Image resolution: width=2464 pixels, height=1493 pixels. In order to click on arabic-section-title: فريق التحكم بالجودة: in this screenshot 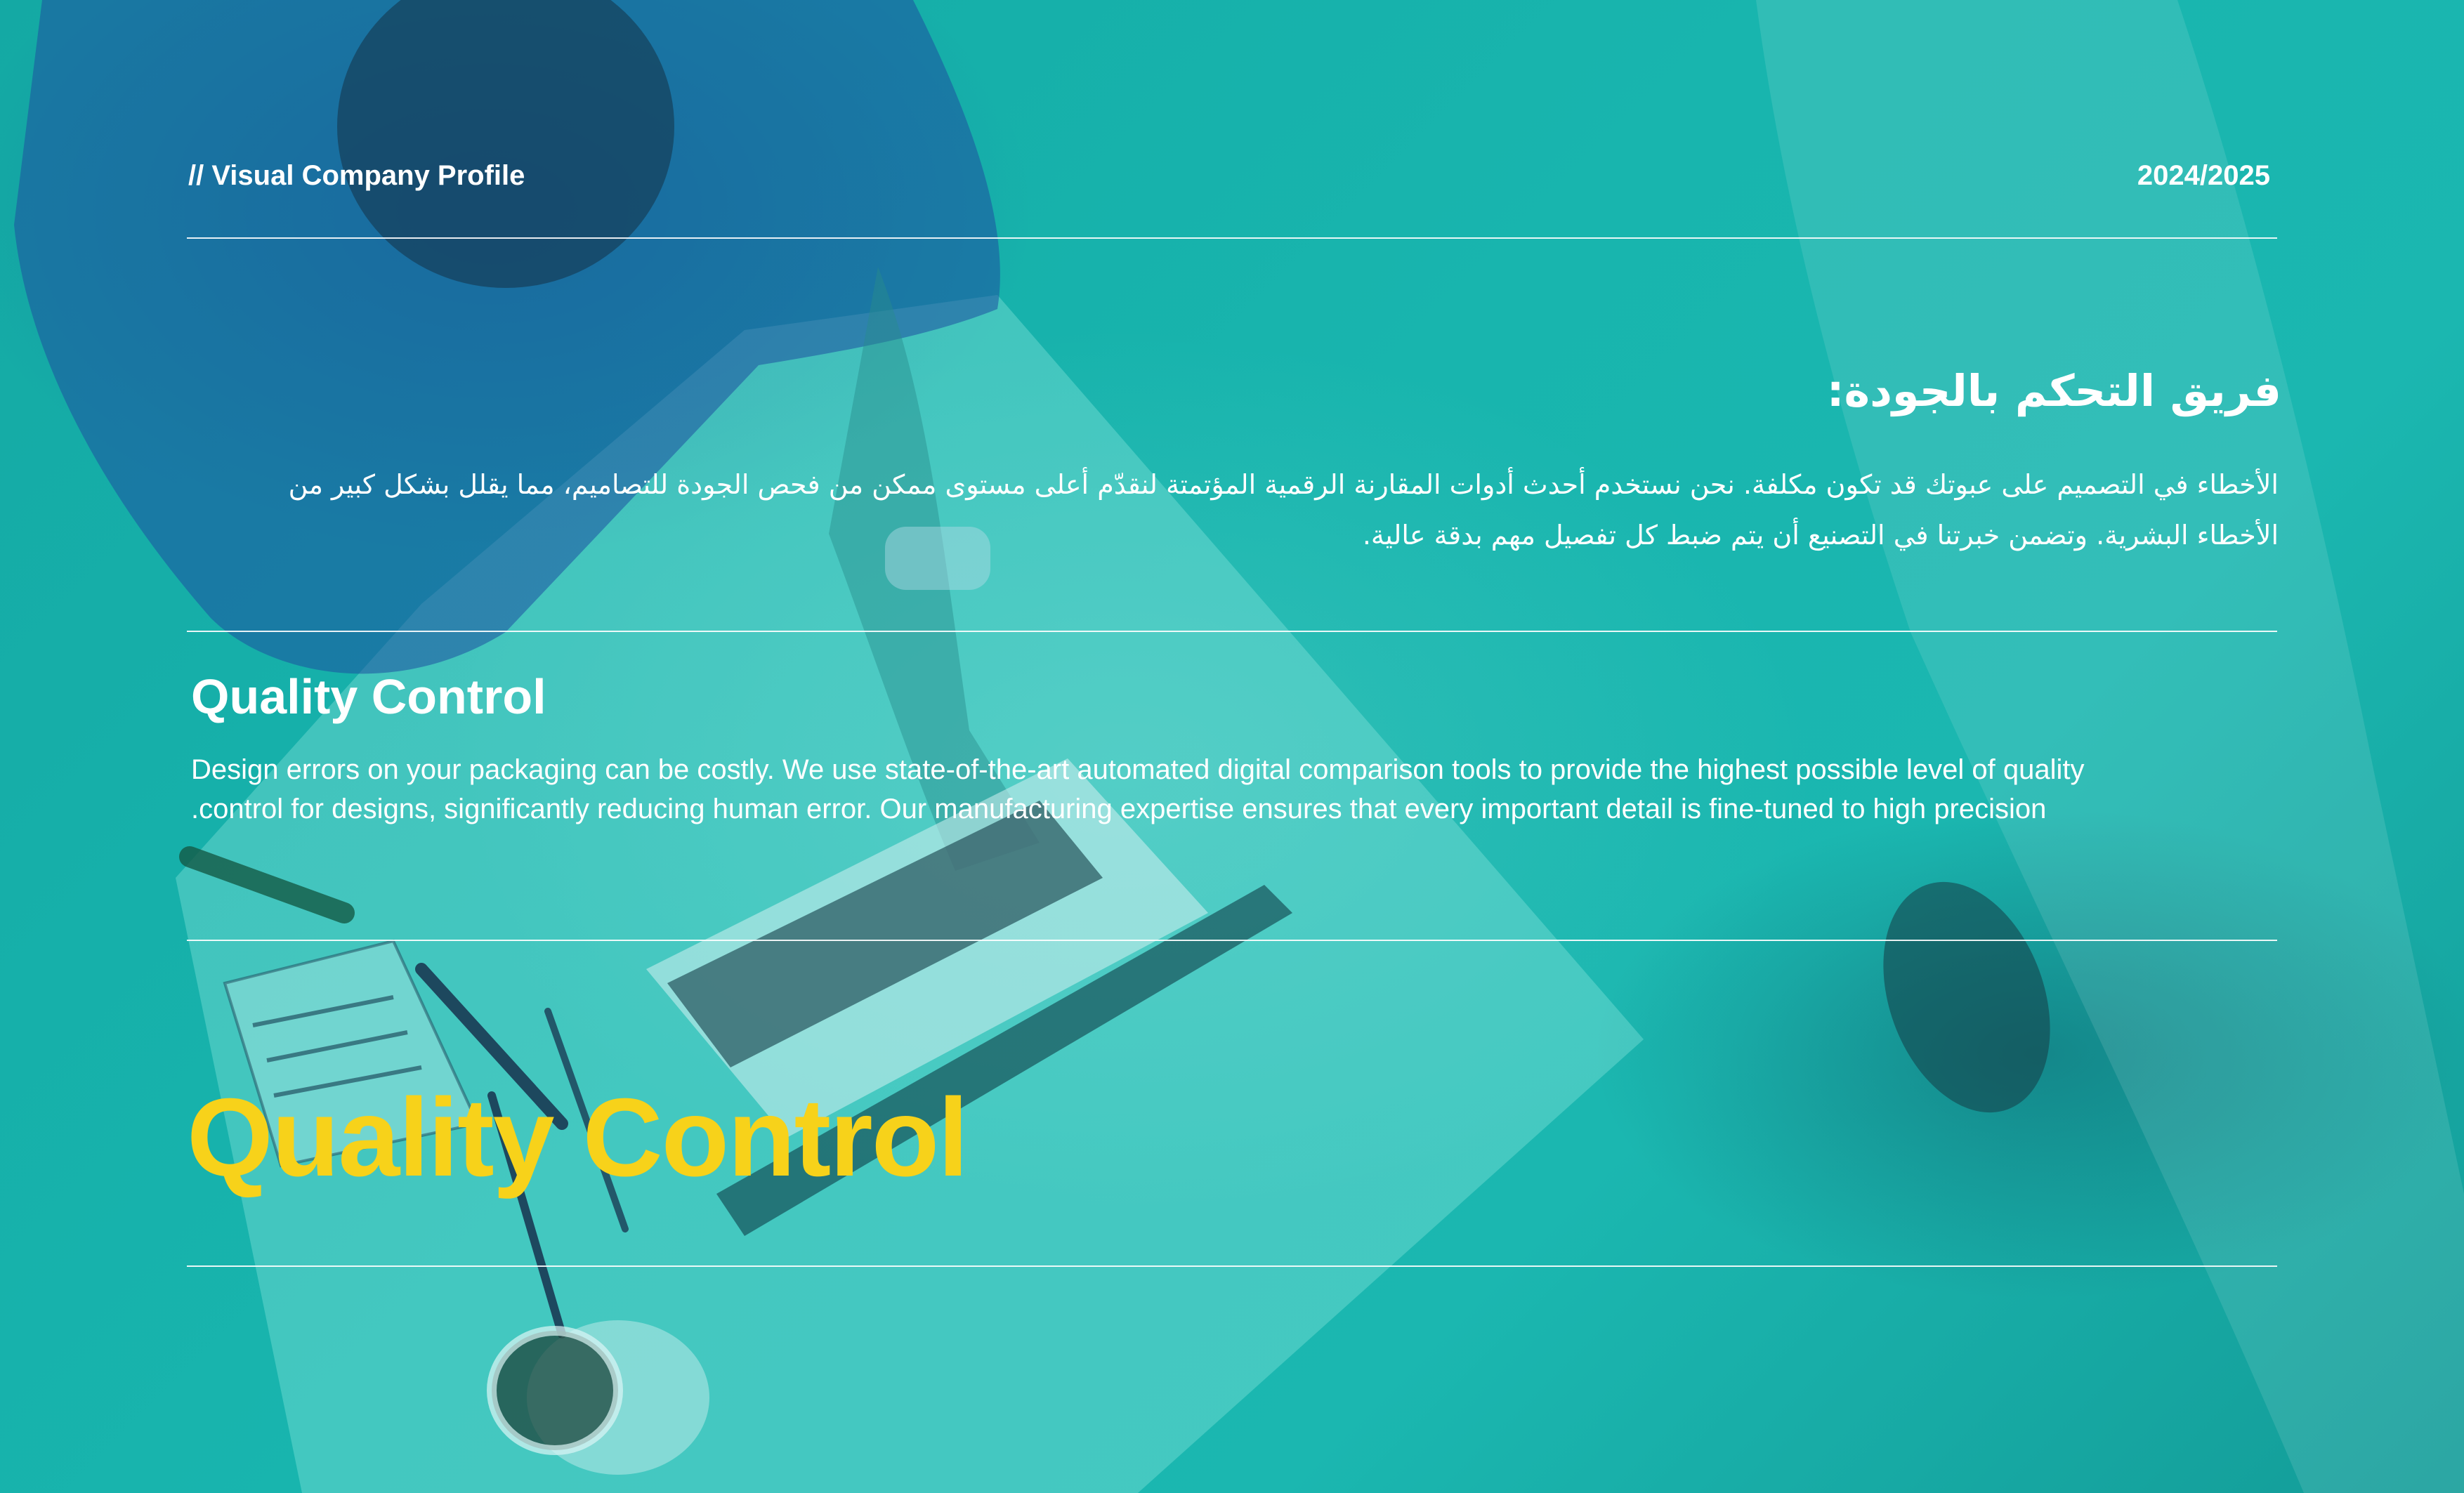, I will do `click(2053, 390)`.